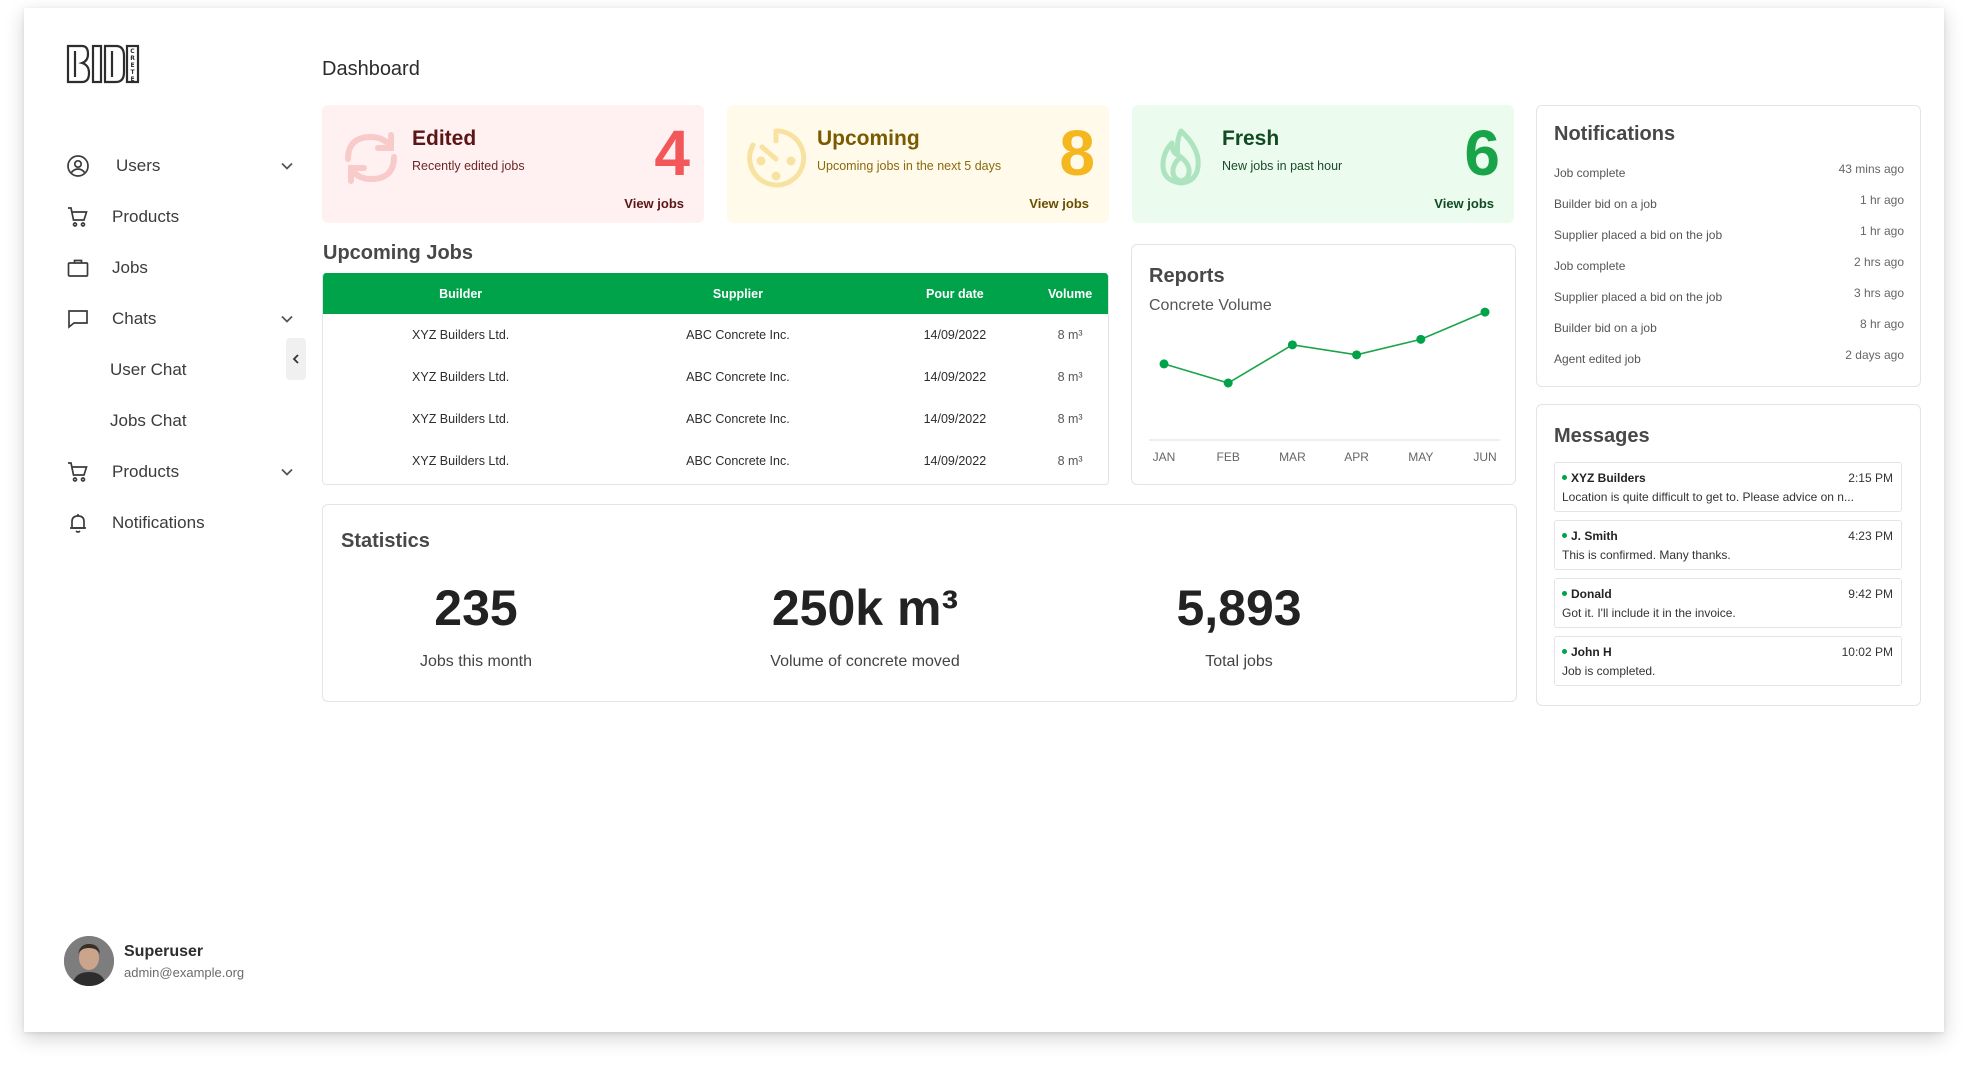 This screenshot has width=1968, height=1072. I want to click on collapse-sidebar-button, so click(296, 359).